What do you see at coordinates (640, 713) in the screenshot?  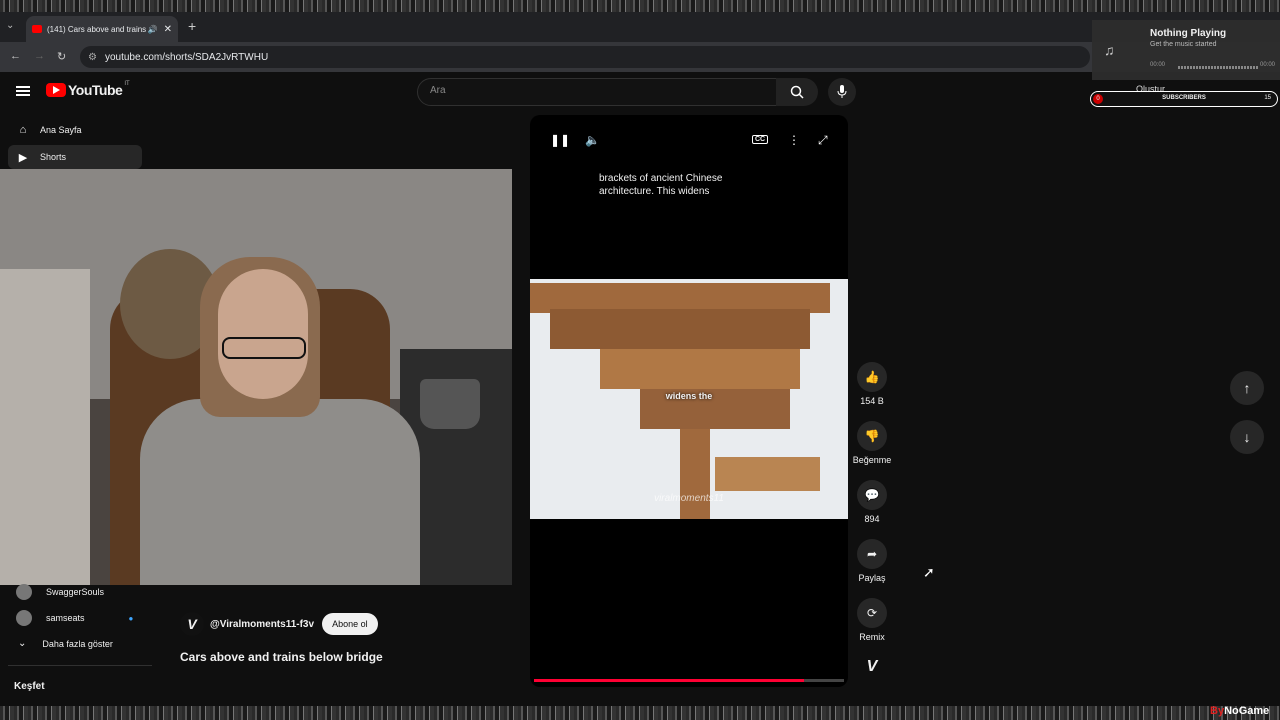 I see `bottom-noise-border` at bounding box center [640, 713].